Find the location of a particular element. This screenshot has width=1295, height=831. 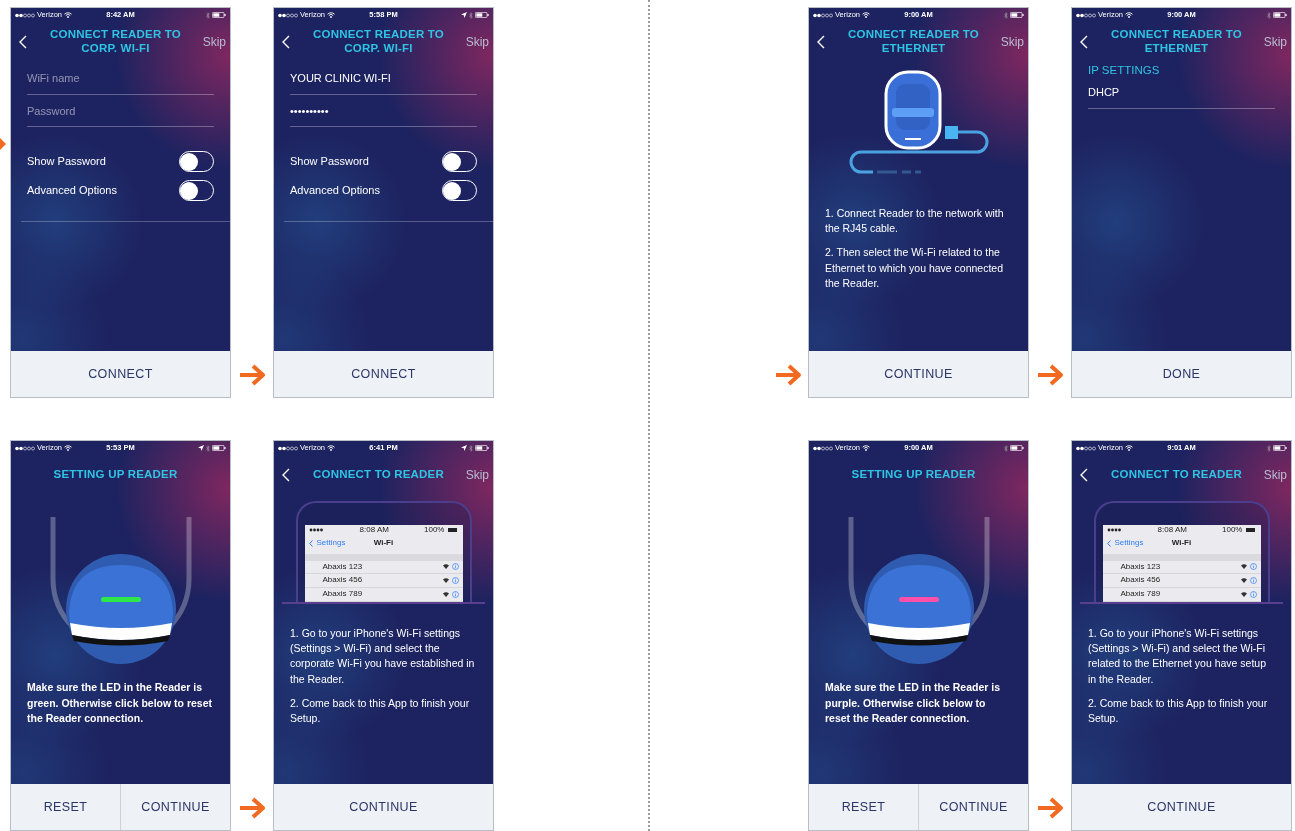

input-field: YOUR CLINIC WI-FI is located at coordinates (383, 78).